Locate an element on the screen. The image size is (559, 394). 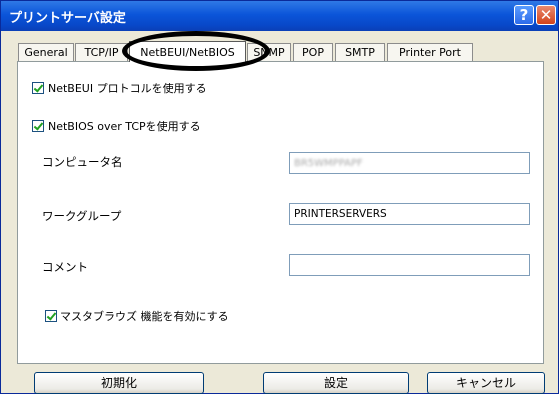
netbeui-checkbox-label: NetBEUI プロトコルを使用する is located at coordinates (127, 88).